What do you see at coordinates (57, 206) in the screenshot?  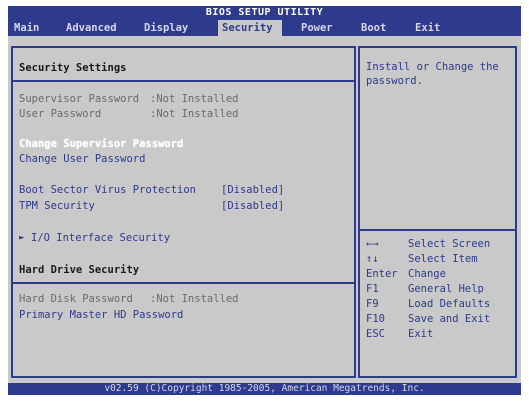 I see `tpm-security-label: TPM Security` at bounding box center [57, 206].